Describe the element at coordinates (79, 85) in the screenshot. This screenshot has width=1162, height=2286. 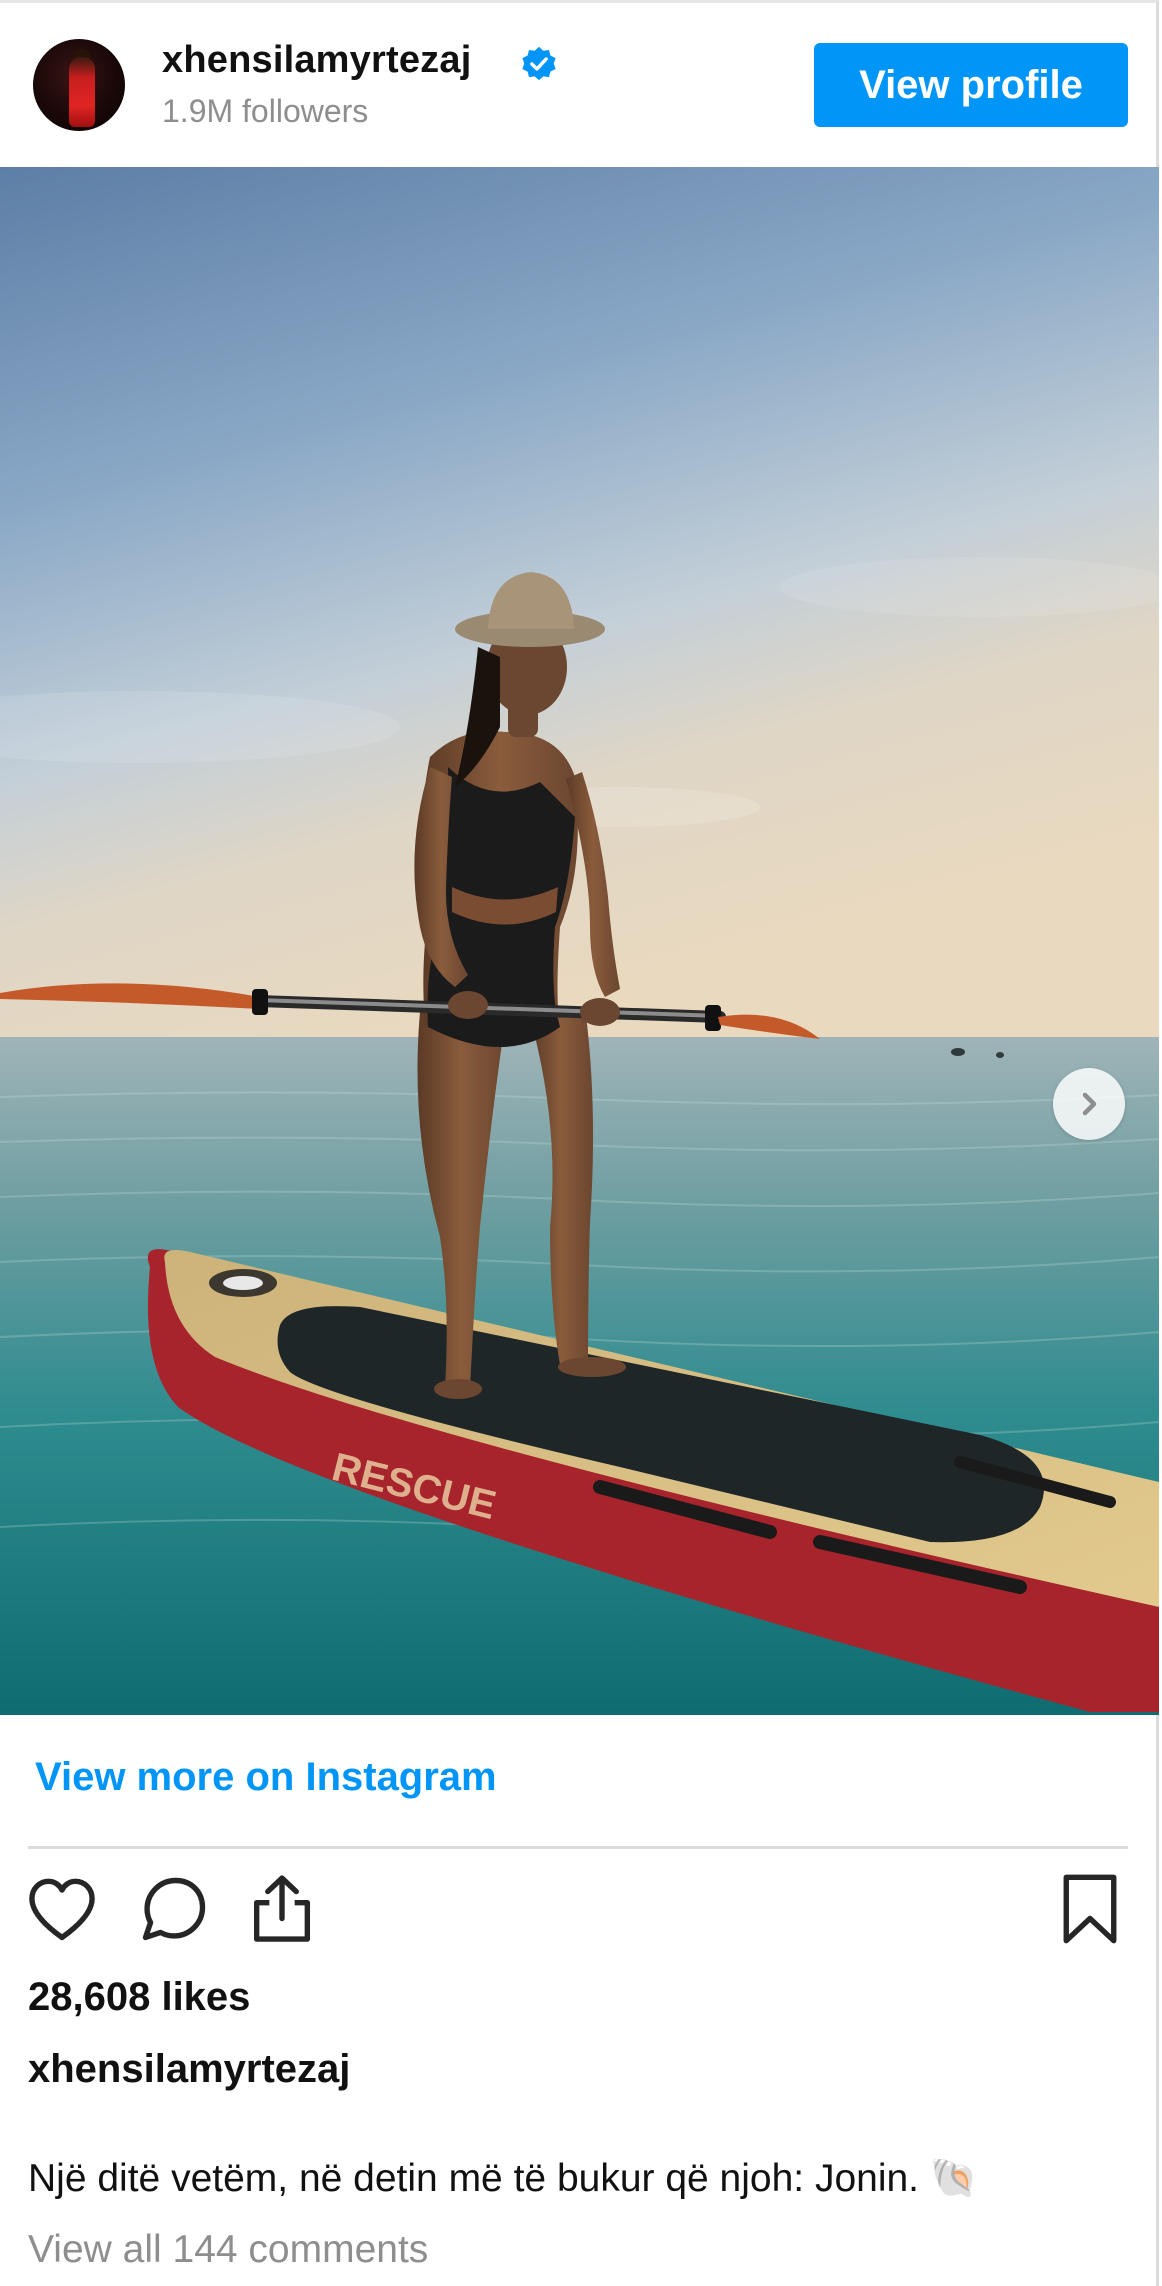
I see `avatar` at that location.